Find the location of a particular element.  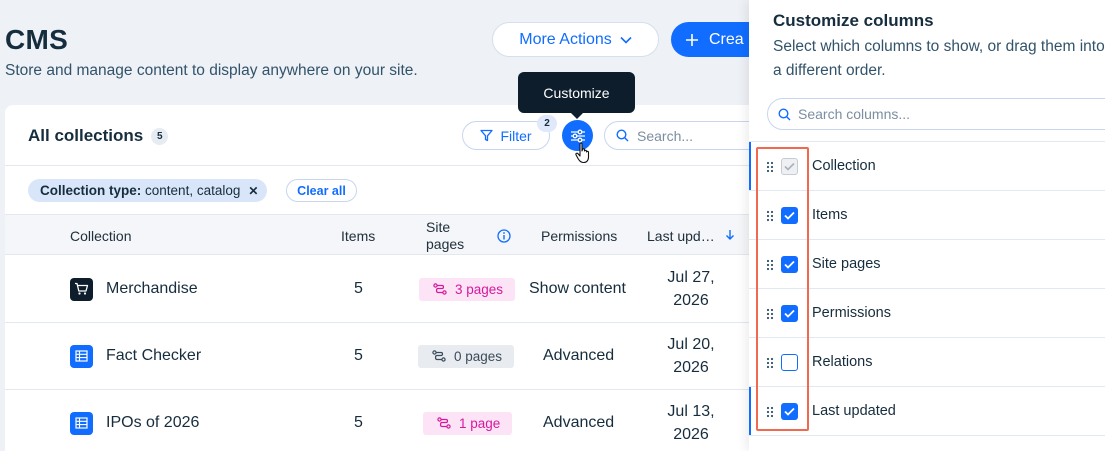

column-checkbox-unchecked is located at coordinates (789, 362).